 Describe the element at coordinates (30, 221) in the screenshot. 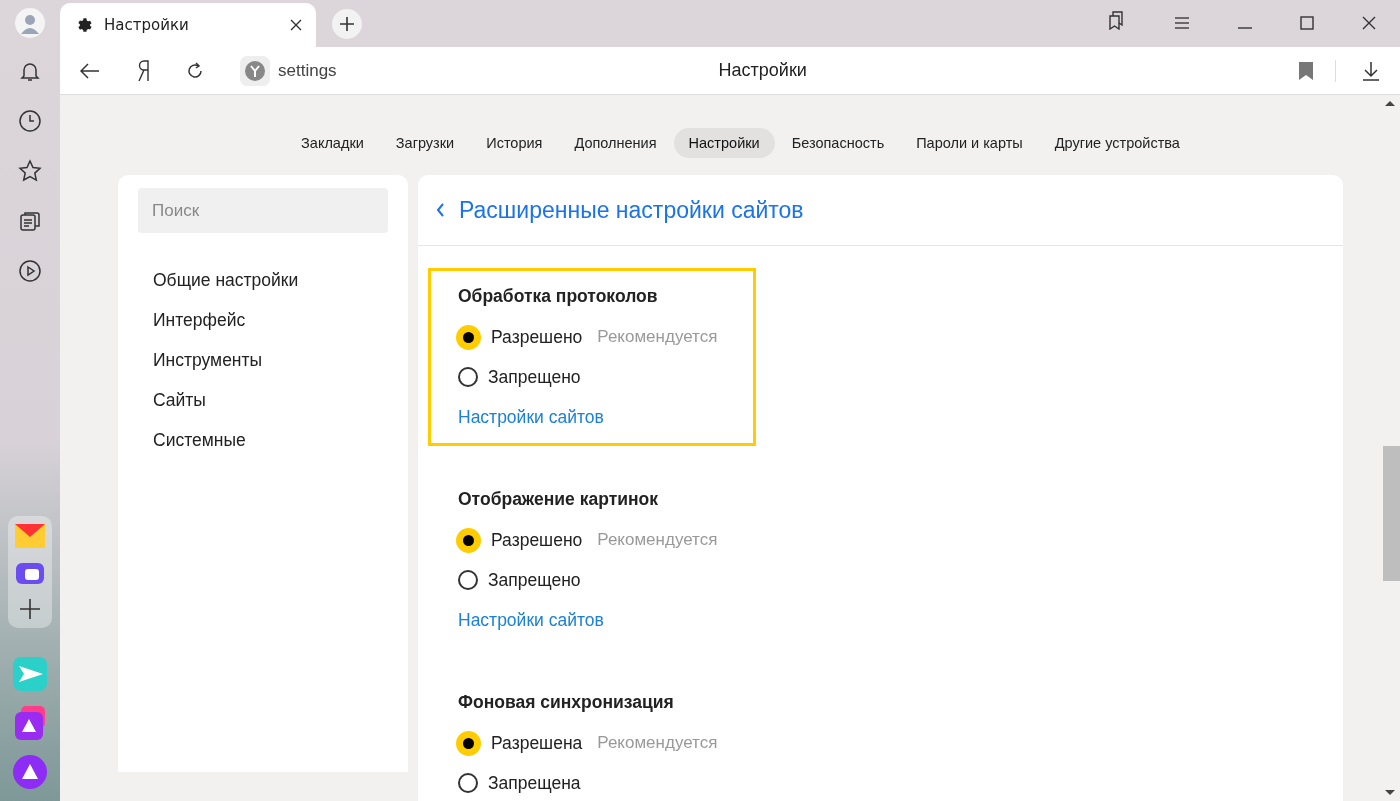

I see `collections-icon` at that location.